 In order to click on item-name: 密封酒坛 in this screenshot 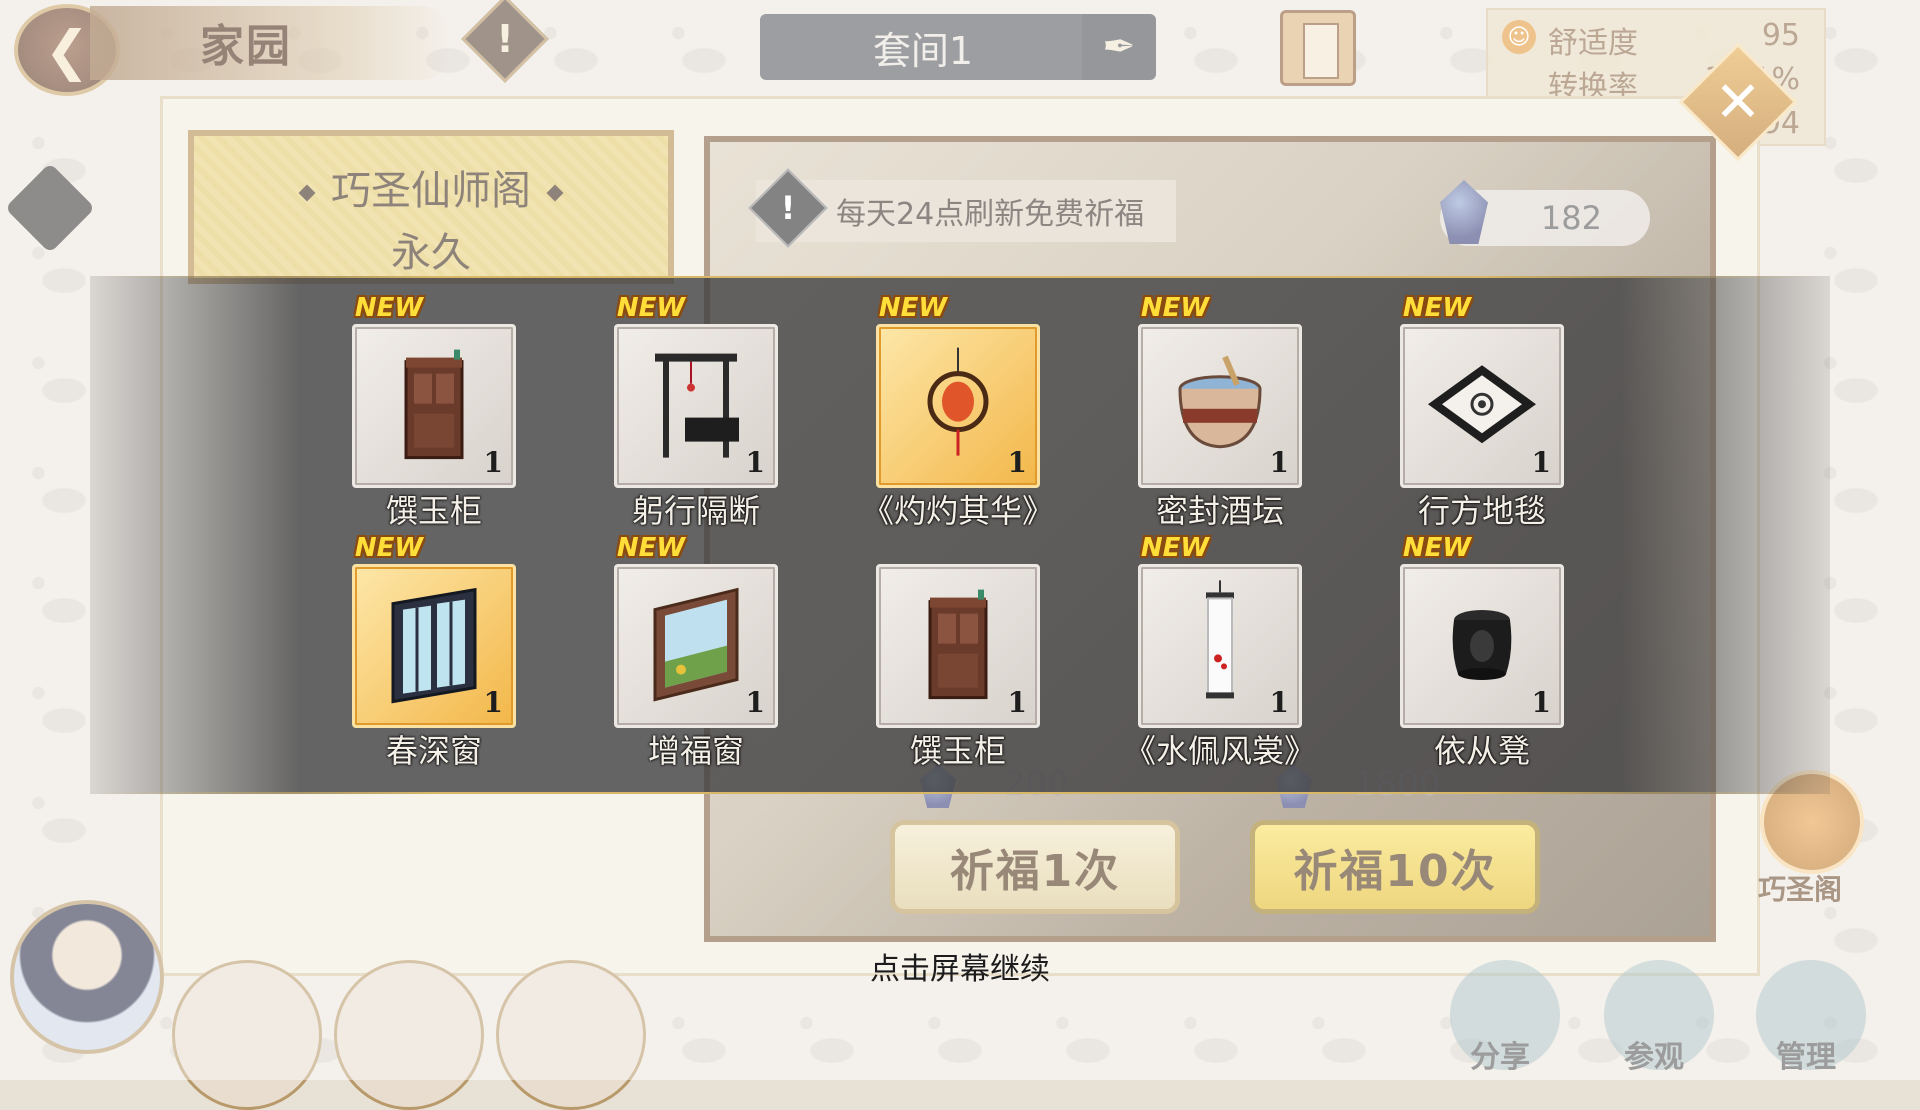, I will do `click(1219, 511)`.